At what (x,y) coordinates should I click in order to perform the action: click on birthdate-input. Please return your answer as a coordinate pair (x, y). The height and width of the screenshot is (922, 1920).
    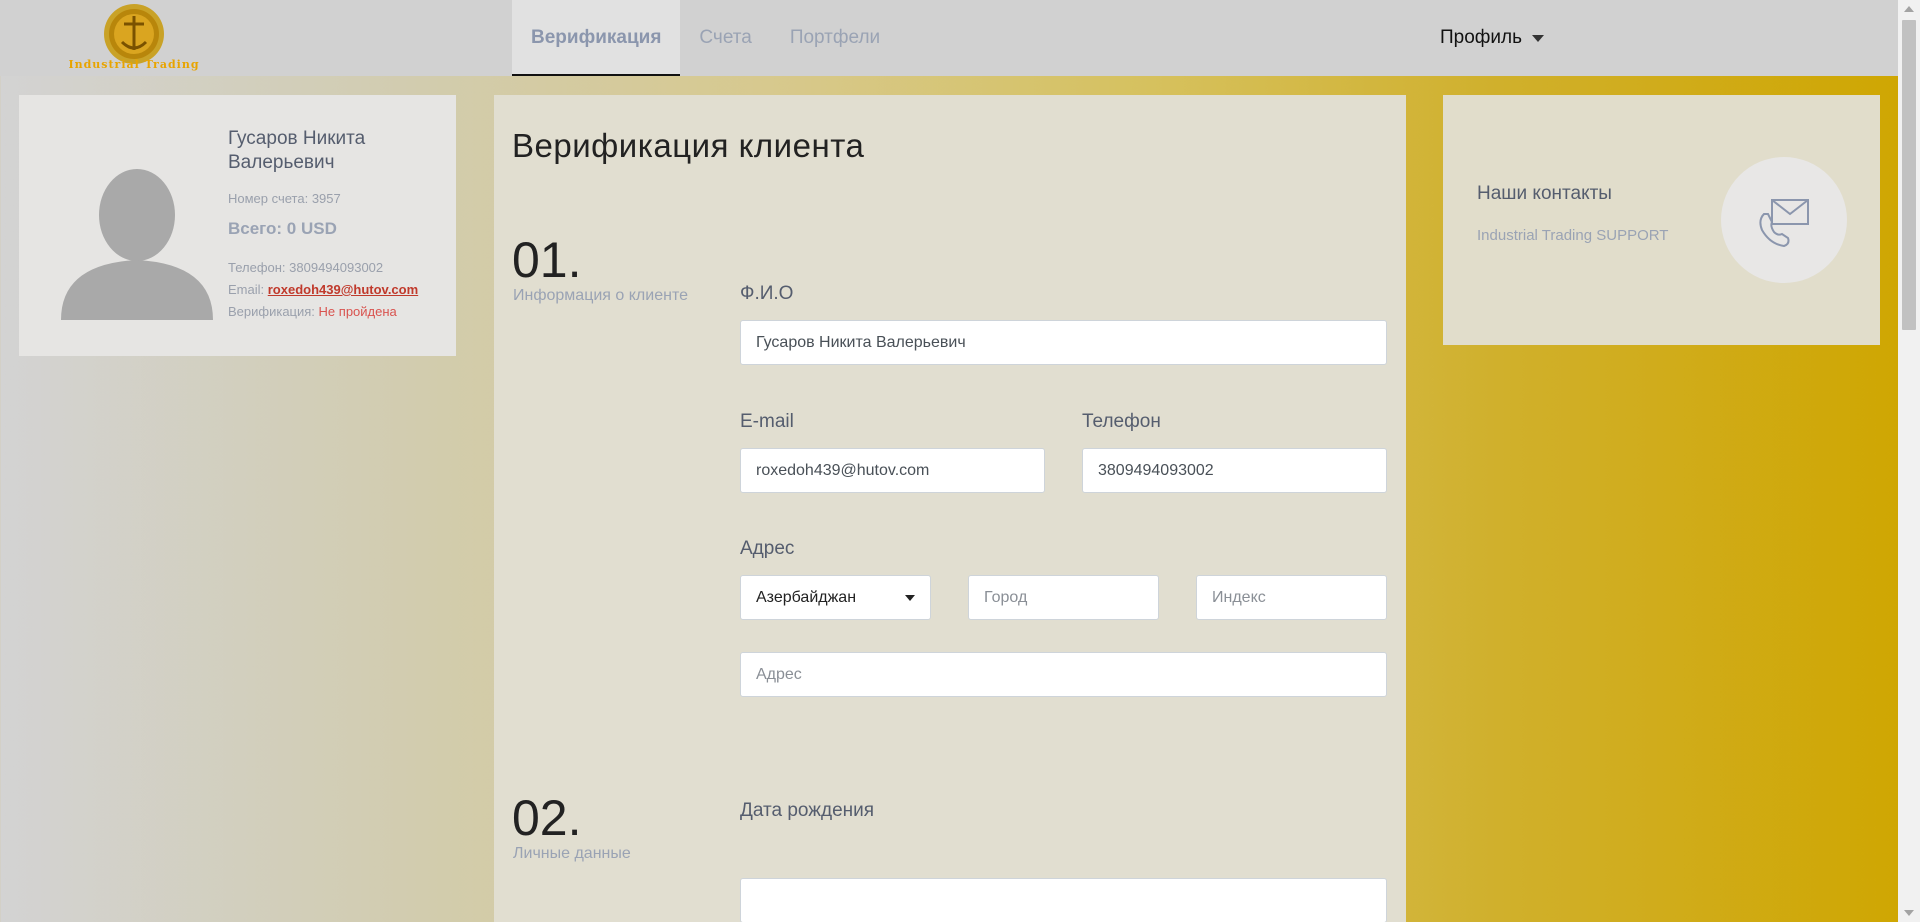
    Looking at the image, I should click on (1063, 900).